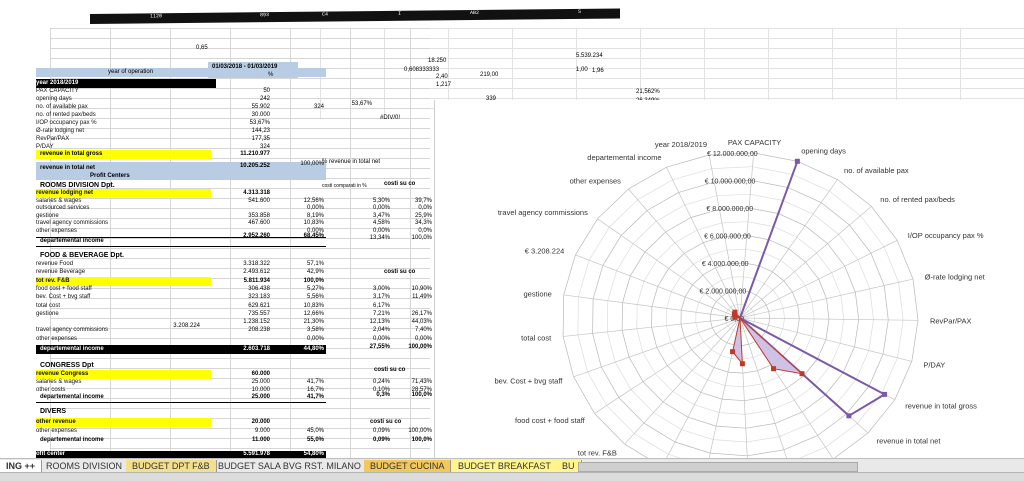 The width and height of the screenshot is (1024, 481). I want to click on row-value: 0,09%, so click(360, 431).